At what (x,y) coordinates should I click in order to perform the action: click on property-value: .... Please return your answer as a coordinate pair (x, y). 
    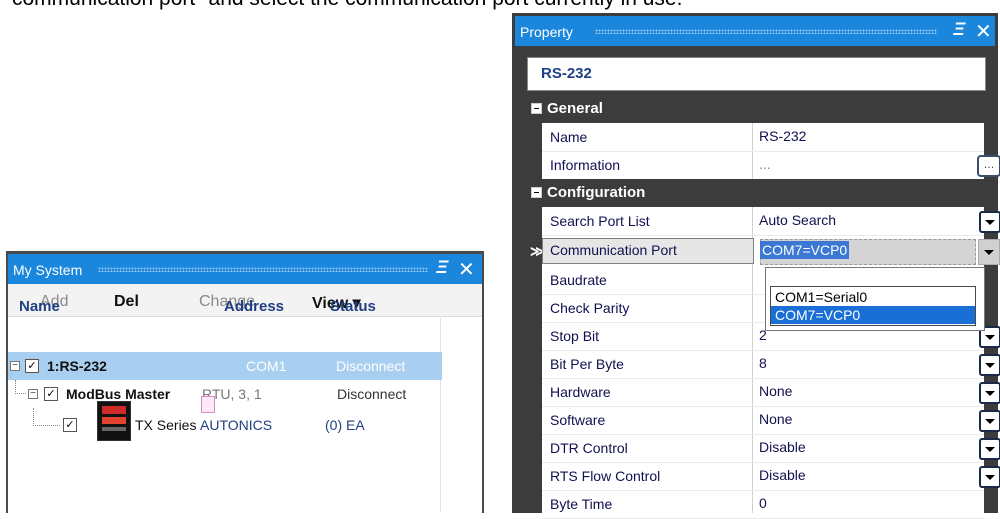
    Looking at the image, I should click on (765, 164).